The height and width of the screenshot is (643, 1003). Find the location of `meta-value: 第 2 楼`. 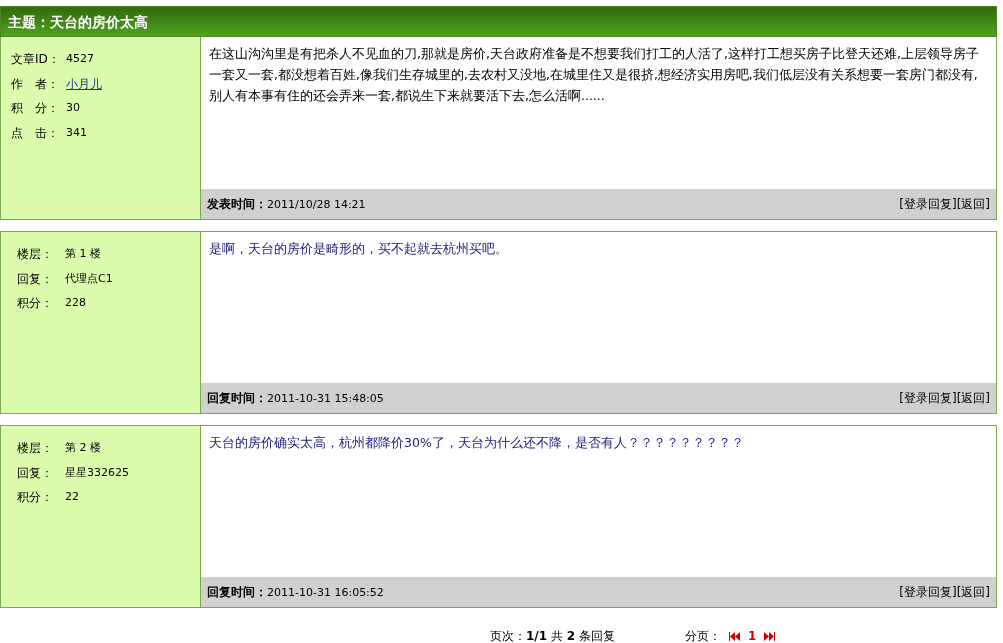

meta-value: 第 2 楼 is located at coordinates (83, 448).